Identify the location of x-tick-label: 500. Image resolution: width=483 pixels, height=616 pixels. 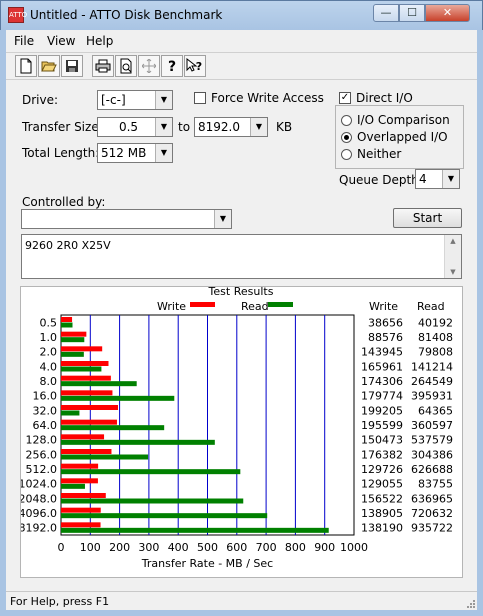
(207, 547).